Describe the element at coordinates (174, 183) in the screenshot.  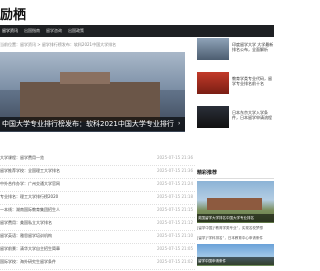
I see `news-date: 2025-07-15 21:24` at that location.